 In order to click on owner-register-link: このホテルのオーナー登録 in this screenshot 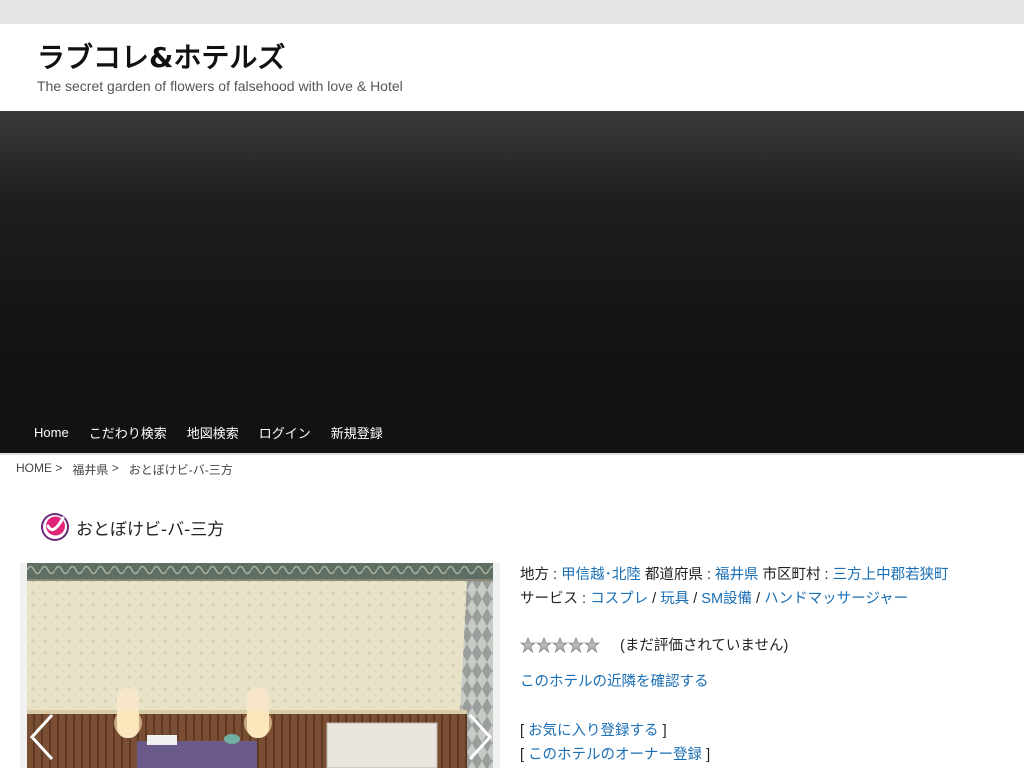, I will do `click(615, 755)`.